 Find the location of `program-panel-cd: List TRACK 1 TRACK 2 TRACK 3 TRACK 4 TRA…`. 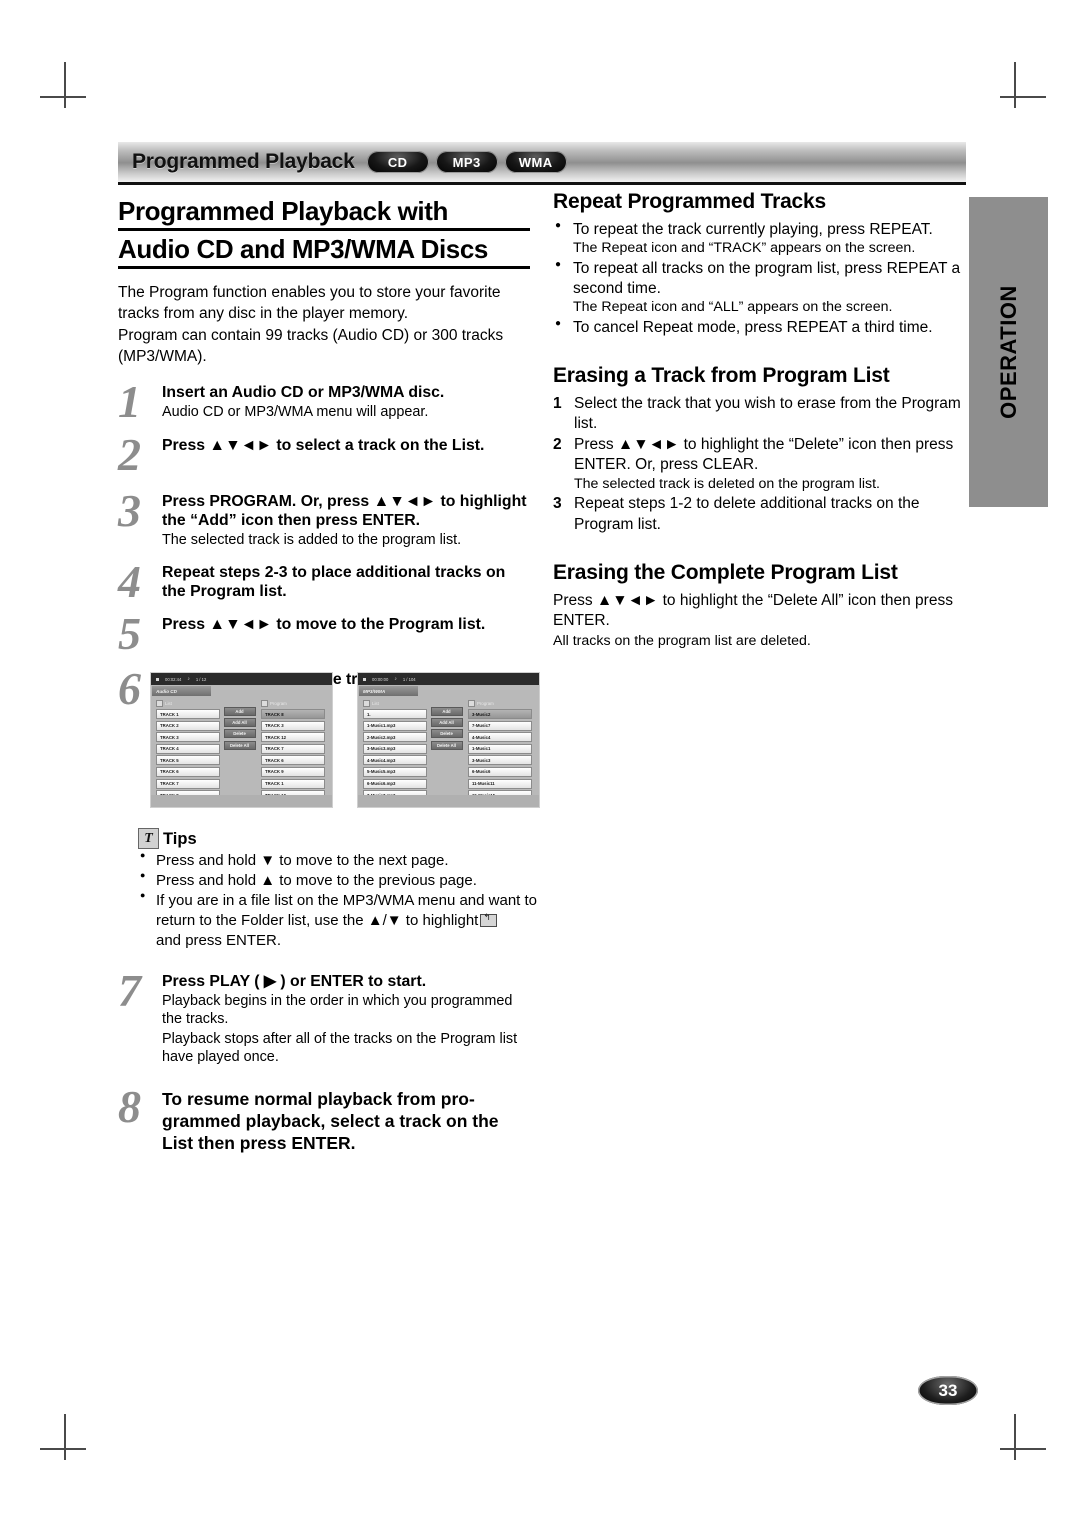

program-panel-cd: List TRACK 1 TRACK 2 TRACK 3 TRACK 4 TRA… is located at coordinates (241, 751).